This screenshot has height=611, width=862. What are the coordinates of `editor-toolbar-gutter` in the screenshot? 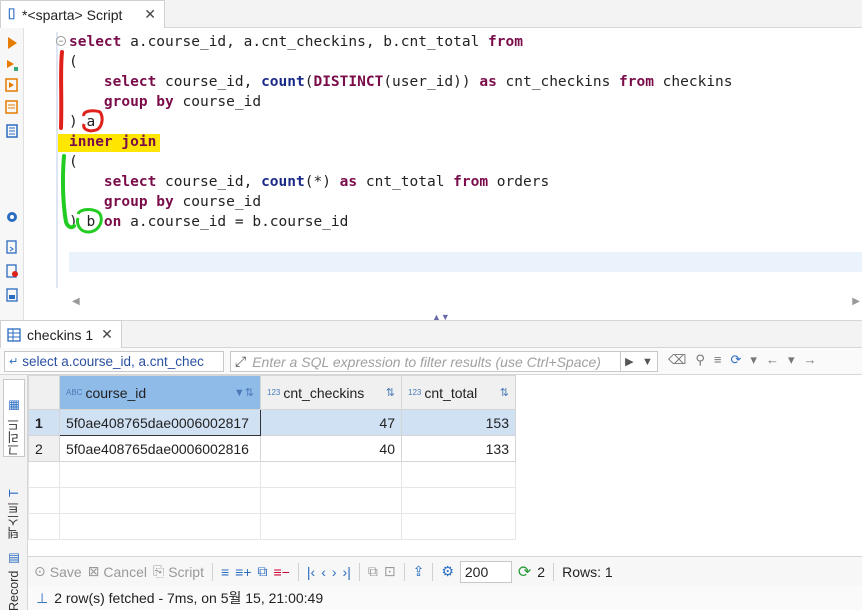 It's located at (12, 174).